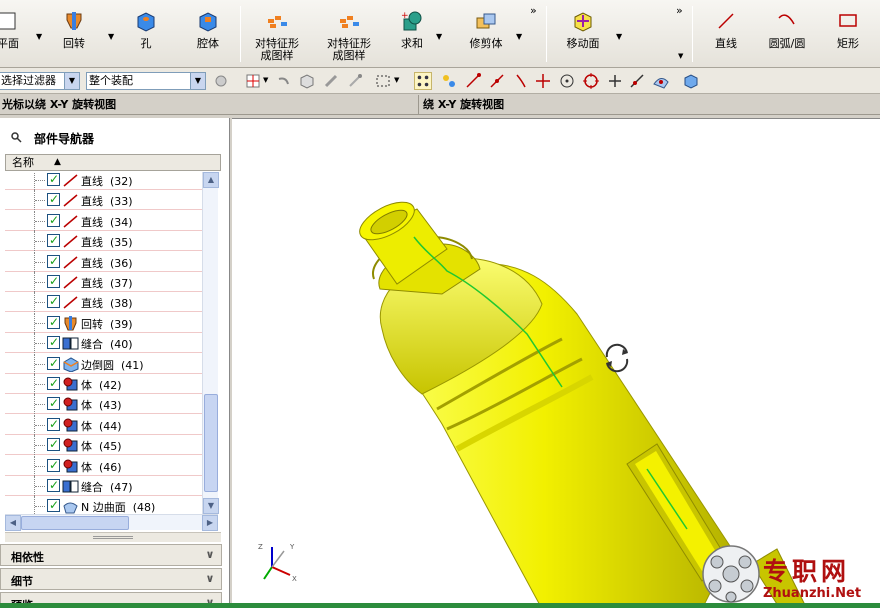 The image size is (880, 608). What do you see at coordinates (848, 34) in the screenshot?
I see `rectangle-button: 矩形` at bounding box center [848, 34].